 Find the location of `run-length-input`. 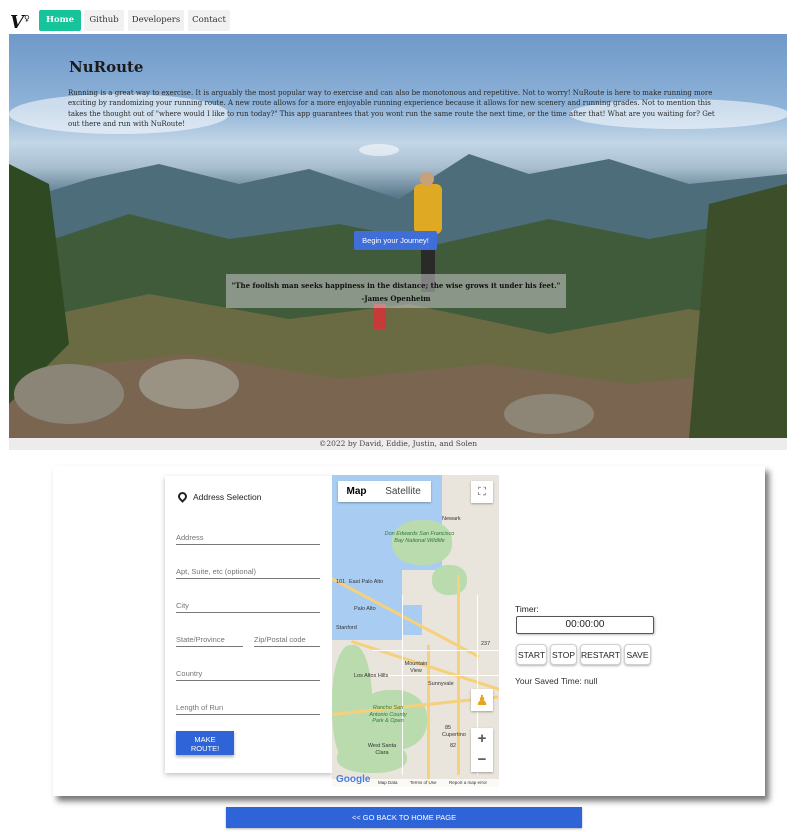

run-length-input is located at coordinates (248, 709).